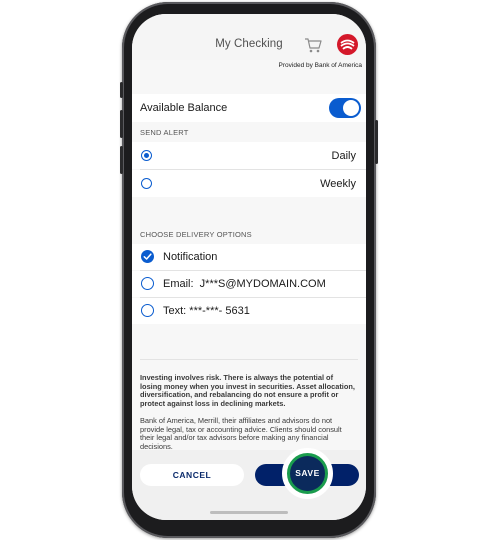 This screenshot has height=540, width=500. Describe the element at coordinates (147, 283) in the screenshot. I see `email-checkbox` at that location.